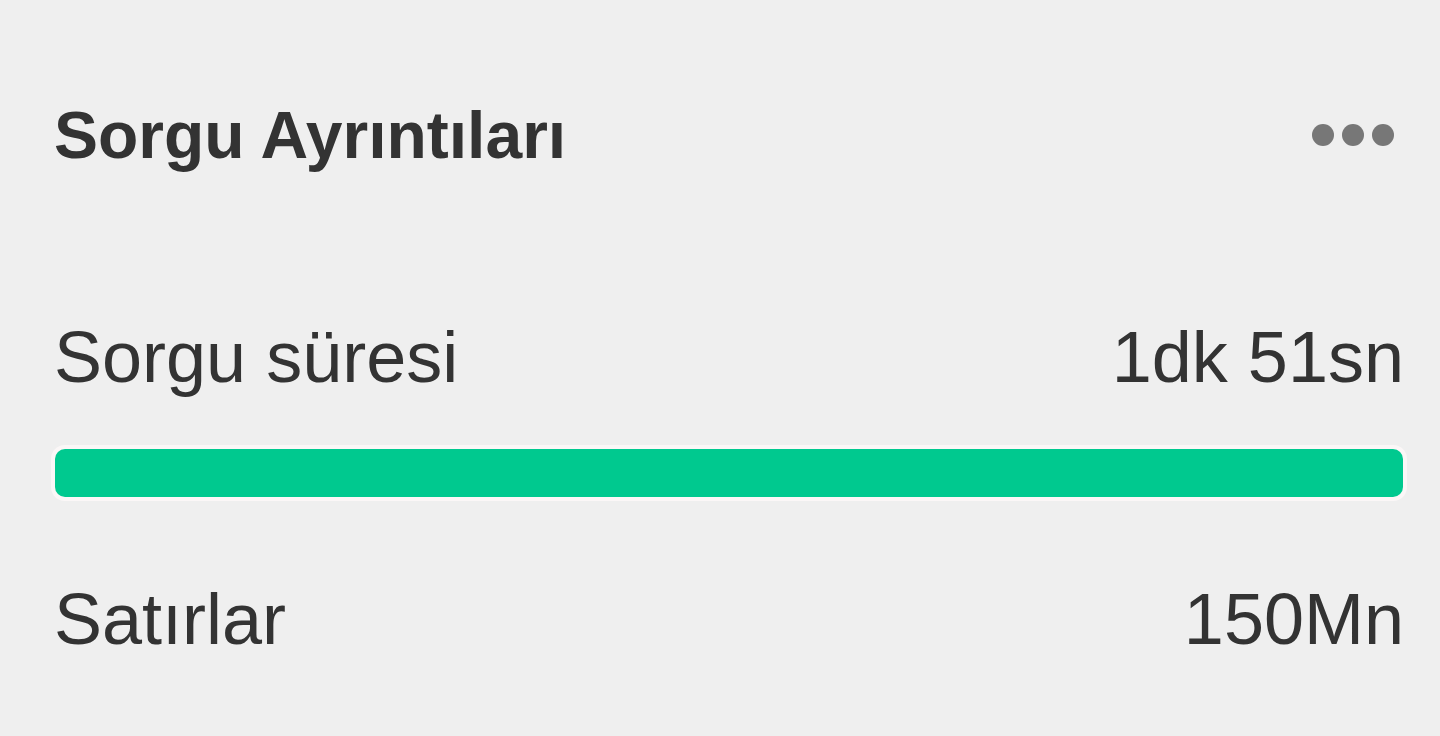  I want to click on metric-label: Satırlar, so click(170, 619).